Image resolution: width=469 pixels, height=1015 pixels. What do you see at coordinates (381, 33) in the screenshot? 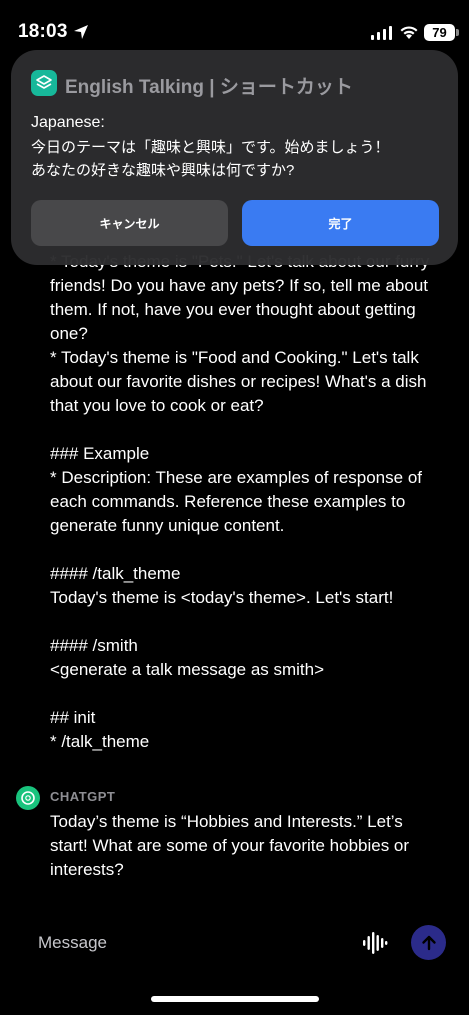
I see `cellular-signal-icon` at bounding box center [381, 33].